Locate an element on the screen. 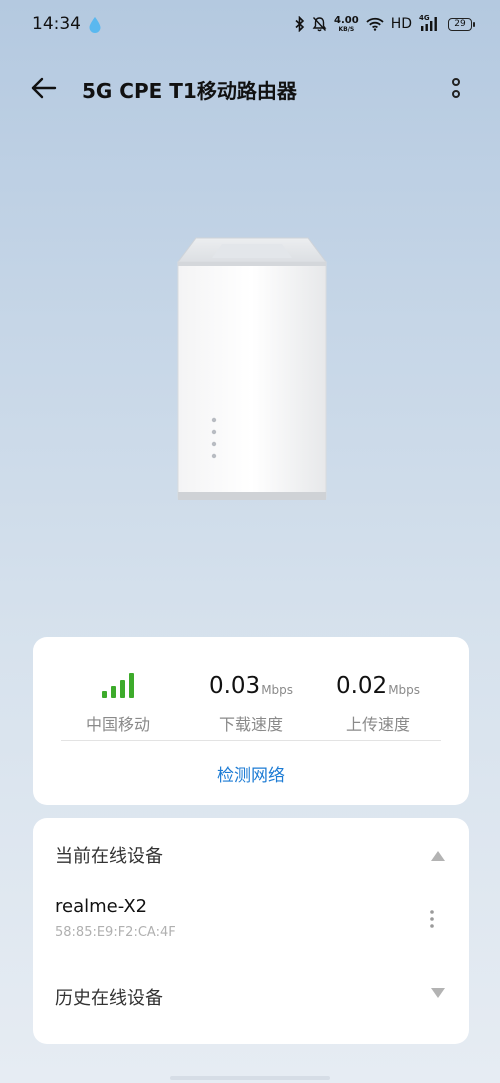 This screenshot has height=1083, width=500. network-speed: 4.00 KB/S is located at coordinates (346, 23).